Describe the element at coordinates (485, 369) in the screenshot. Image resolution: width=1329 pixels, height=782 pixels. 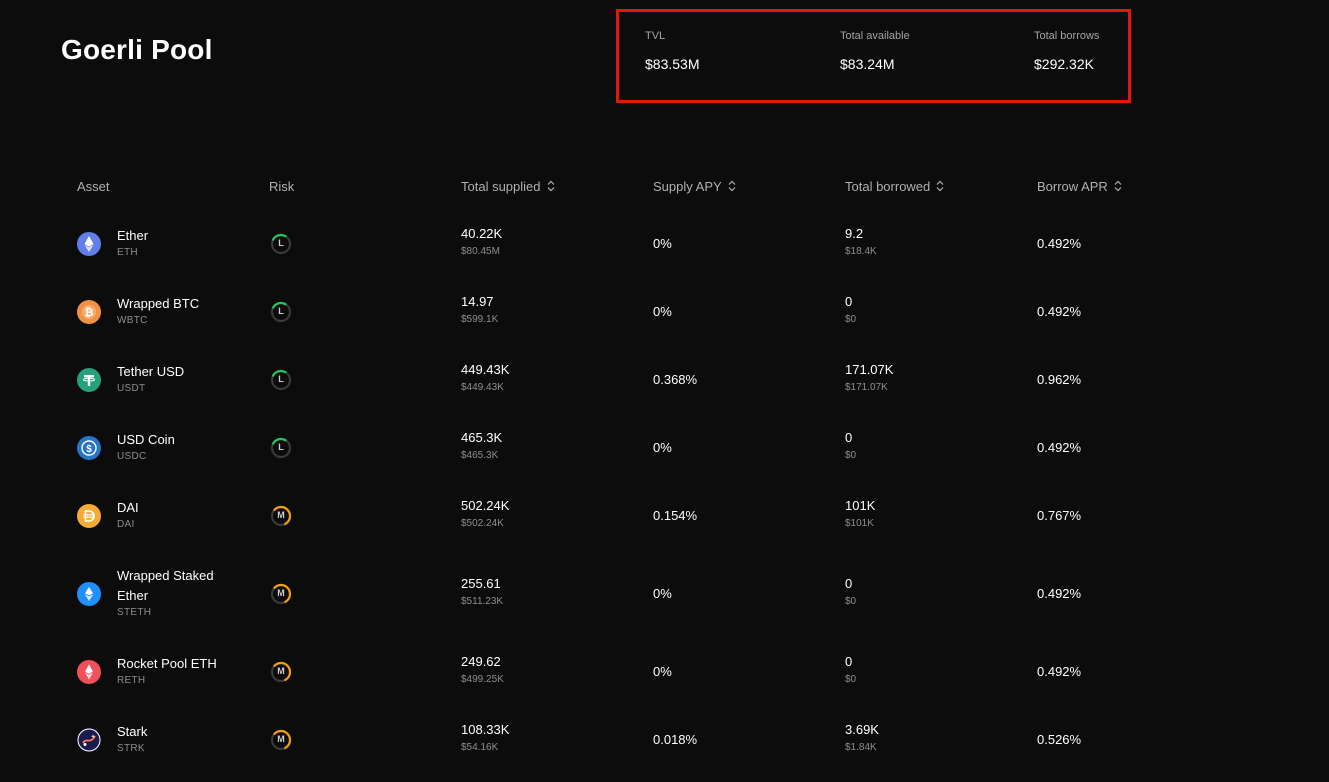
I see `supplied-amount: 449.43K` at that location.